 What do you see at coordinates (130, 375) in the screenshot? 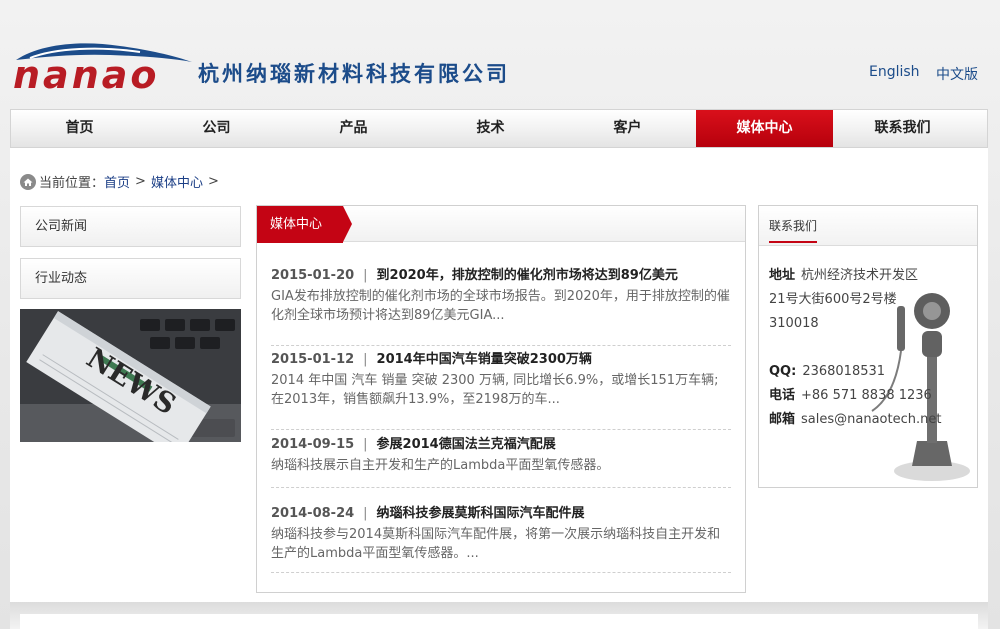
I see `news-image: NEWS` at bounding box center [130, 375].